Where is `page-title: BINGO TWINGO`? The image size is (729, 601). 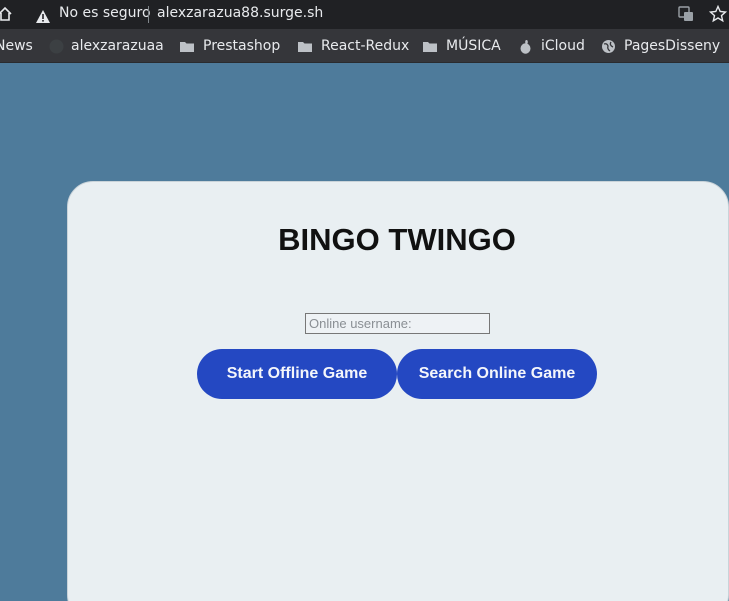
page-title: BINGO TWINGO is located at coordinates (397, 239).